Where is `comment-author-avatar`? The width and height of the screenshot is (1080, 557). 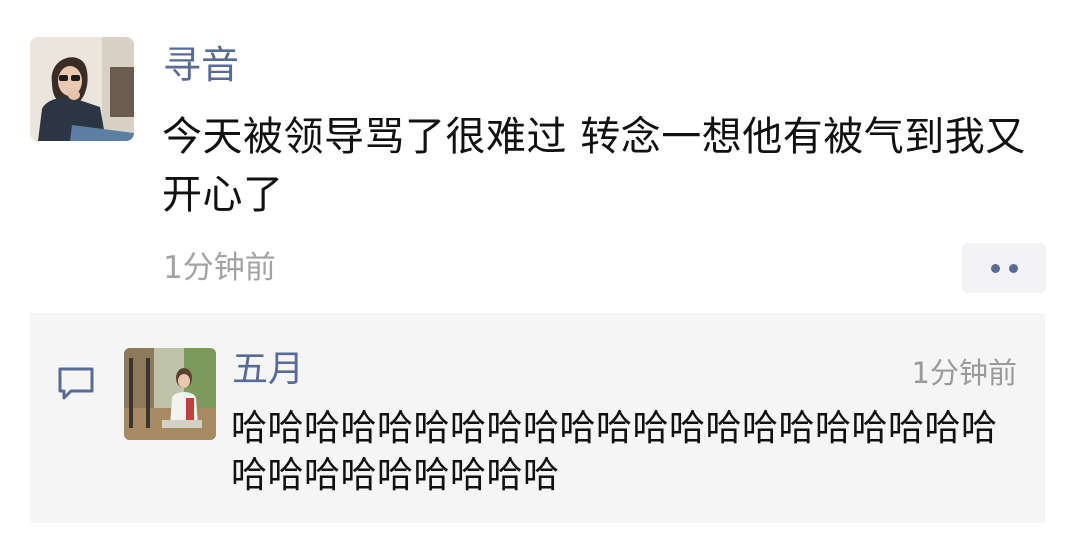 comment-author-avatar is located at coordinates (170, 394).